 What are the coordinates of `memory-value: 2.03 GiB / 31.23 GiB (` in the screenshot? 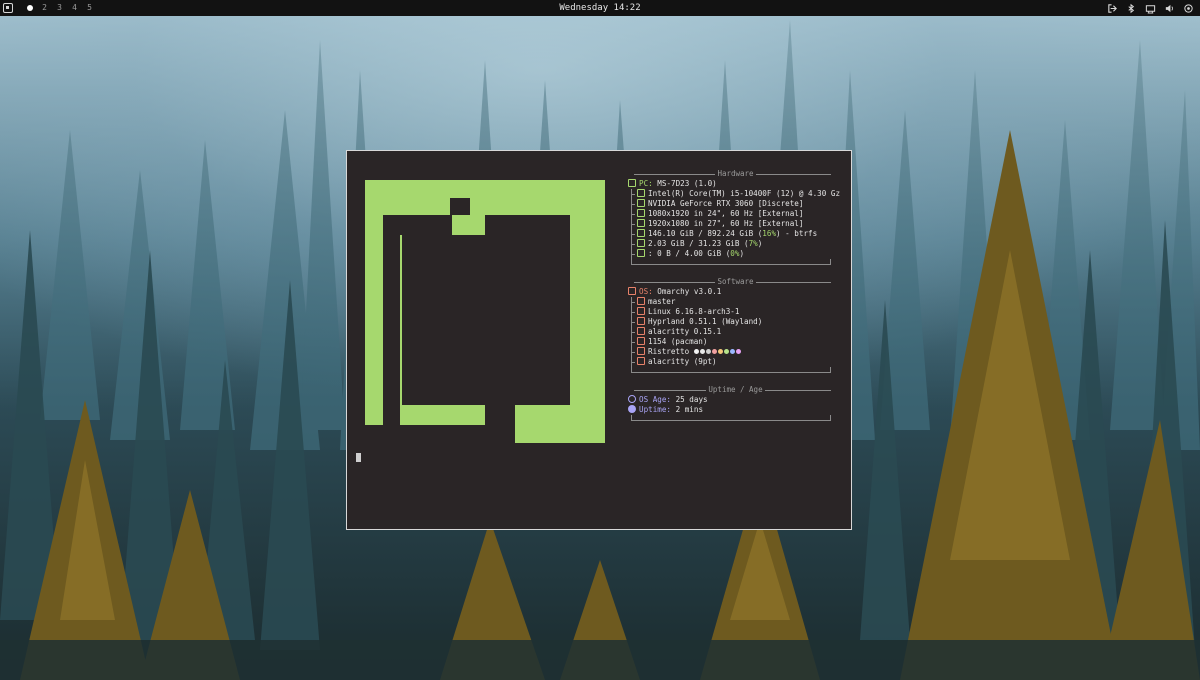 It's located at (698, 243).